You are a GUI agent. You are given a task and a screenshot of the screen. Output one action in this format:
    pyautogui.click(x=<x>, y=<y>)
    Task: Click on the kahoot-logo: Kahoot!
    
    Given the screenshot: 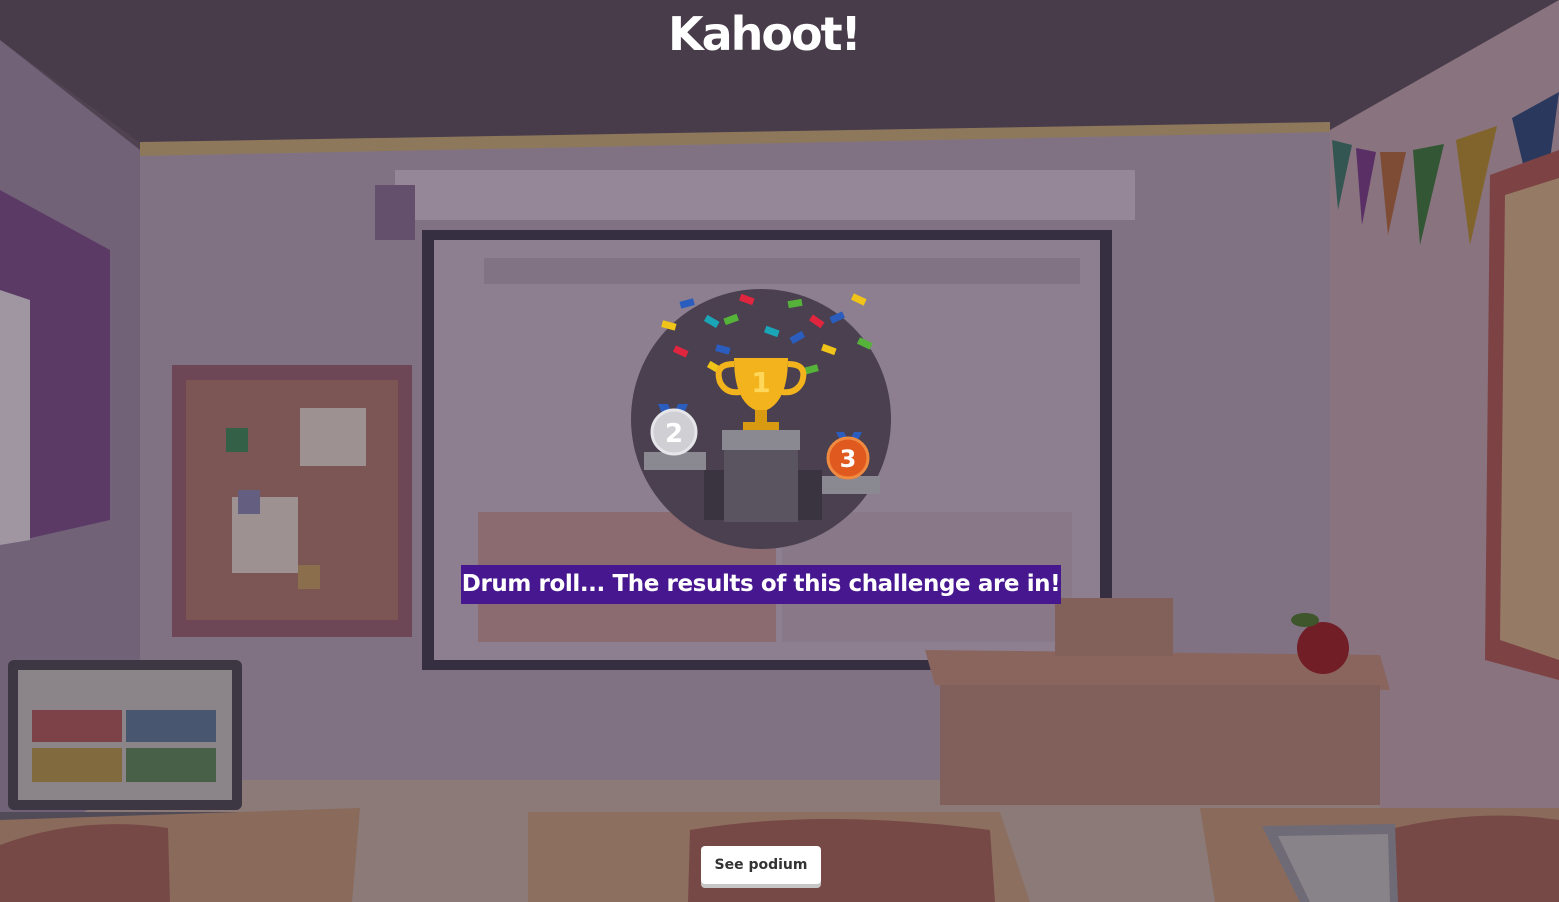 What is the action you would take?
    pyautogui.click(x=765, y=34)
    